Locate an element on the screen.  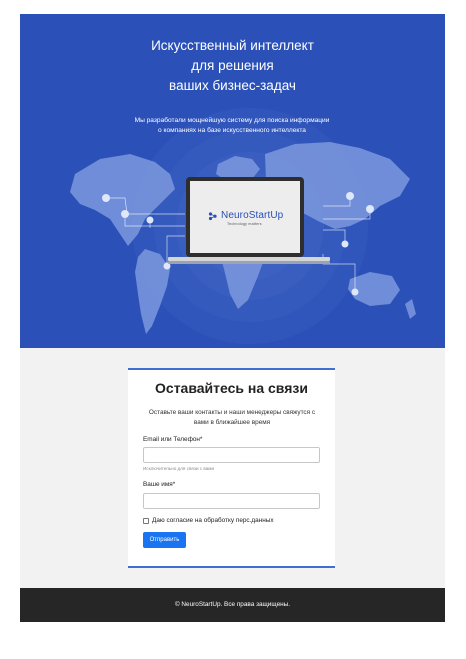
hero-title-line-2: для решения is located at coordinates (232, 65).